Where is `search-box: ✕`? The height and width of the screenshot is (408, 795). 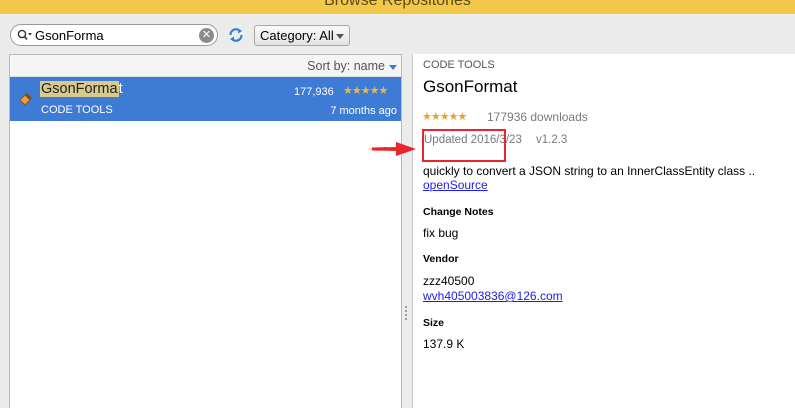 search-box: ✕ is located at coordinates (114, 35).